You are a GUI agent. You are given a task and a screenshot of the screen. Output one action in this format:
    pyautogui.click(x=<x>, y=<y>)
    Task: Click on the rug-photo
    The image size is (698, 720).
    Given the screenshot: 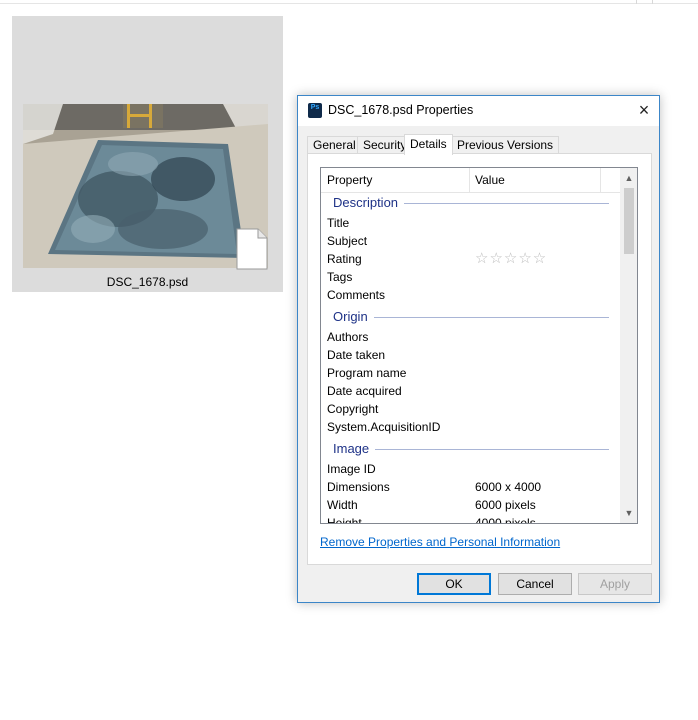 What is the action you would take?
    pyautogui.click(x=145, y=186)
    